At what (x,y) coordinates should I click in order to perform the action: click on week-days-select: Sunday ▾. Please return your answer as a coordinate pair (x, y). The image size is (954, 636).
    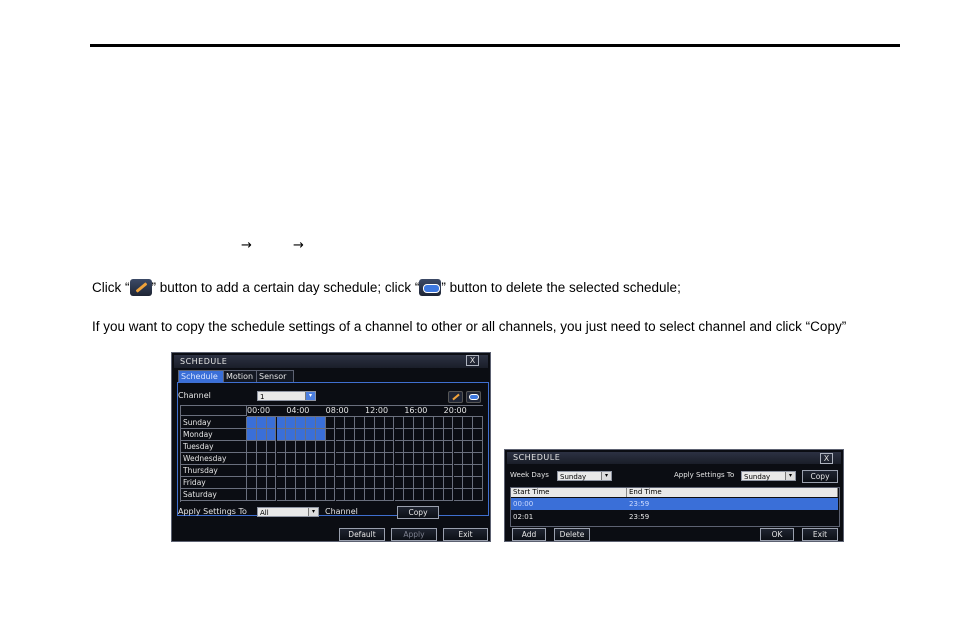
    Looking at the image, I should click on (584, 476).